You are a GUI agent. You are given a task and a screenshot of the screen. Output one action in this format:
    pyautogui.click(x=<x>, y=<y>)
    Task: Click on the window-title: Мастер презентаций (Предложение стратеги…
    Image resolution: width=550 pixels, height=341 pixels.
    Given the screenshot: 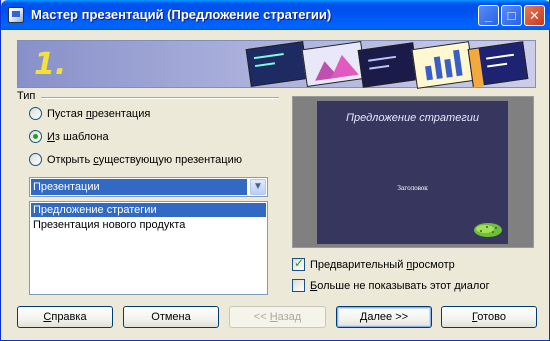 What is the action you would take?
    pyautogui.click(x=181, y=14)
    